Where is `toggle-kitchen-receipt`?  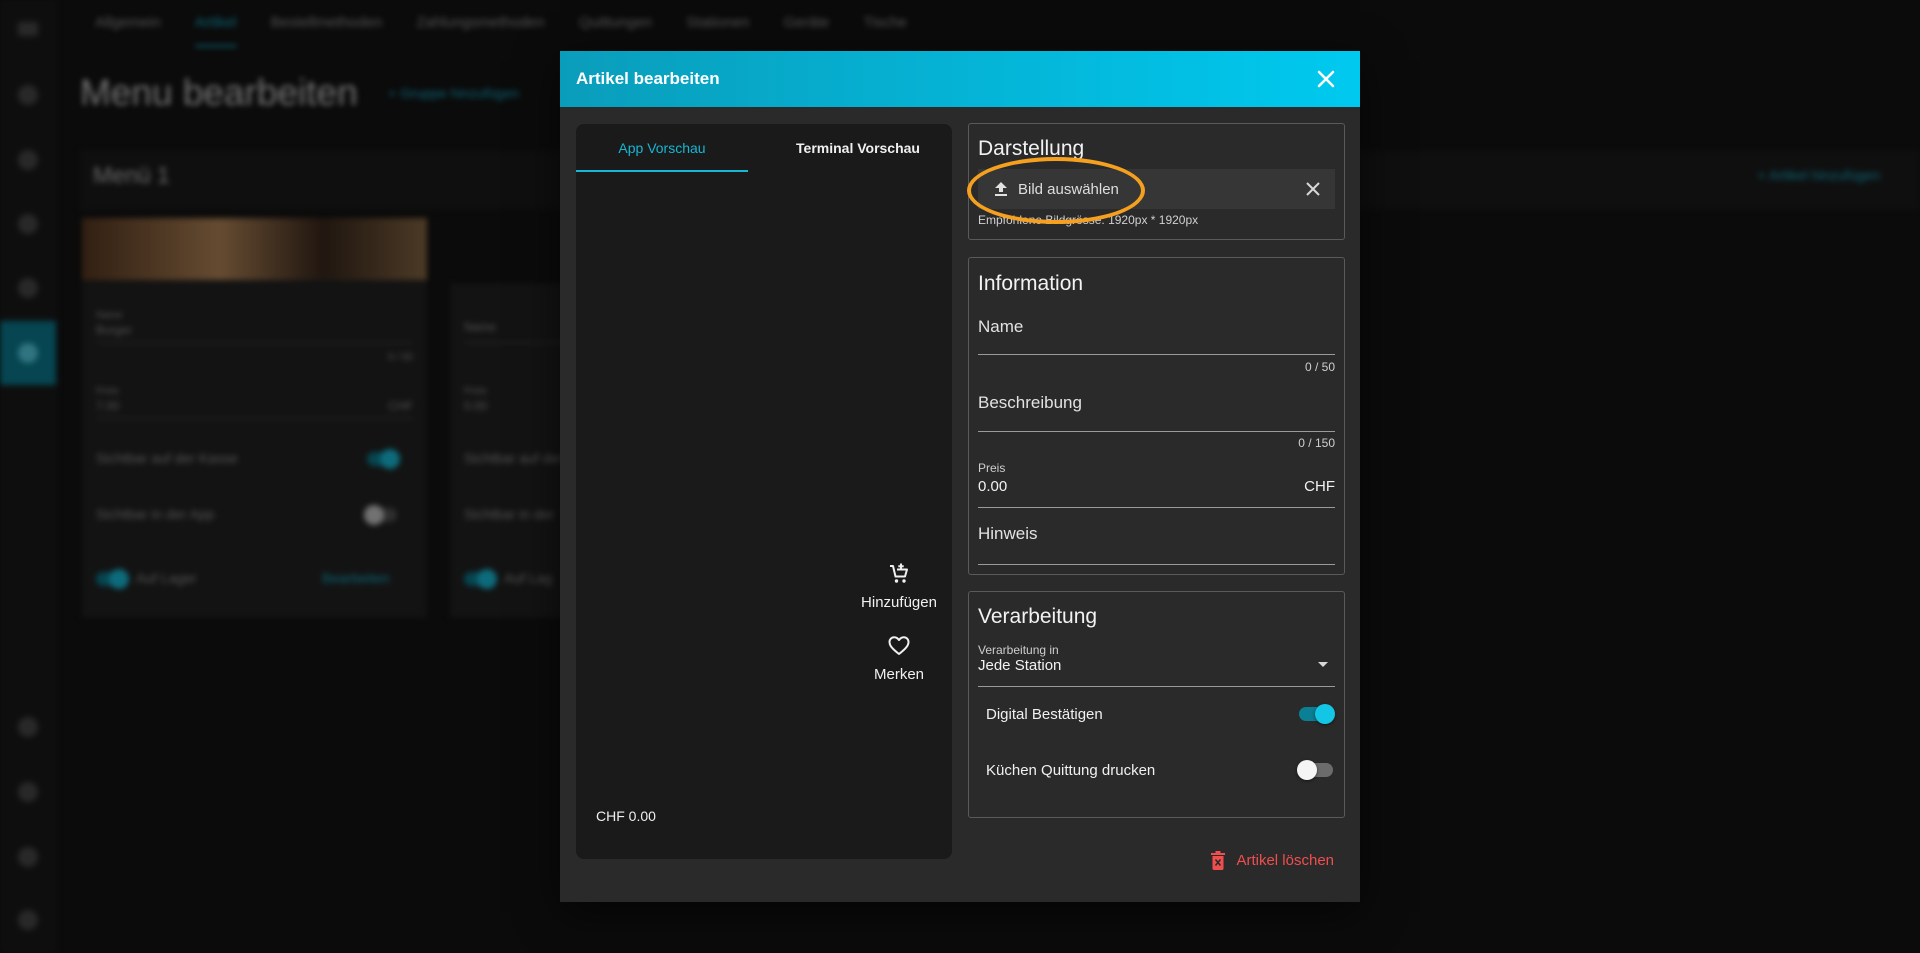 toggle-kitchen-receipt is located at coordinates (1315, 770).